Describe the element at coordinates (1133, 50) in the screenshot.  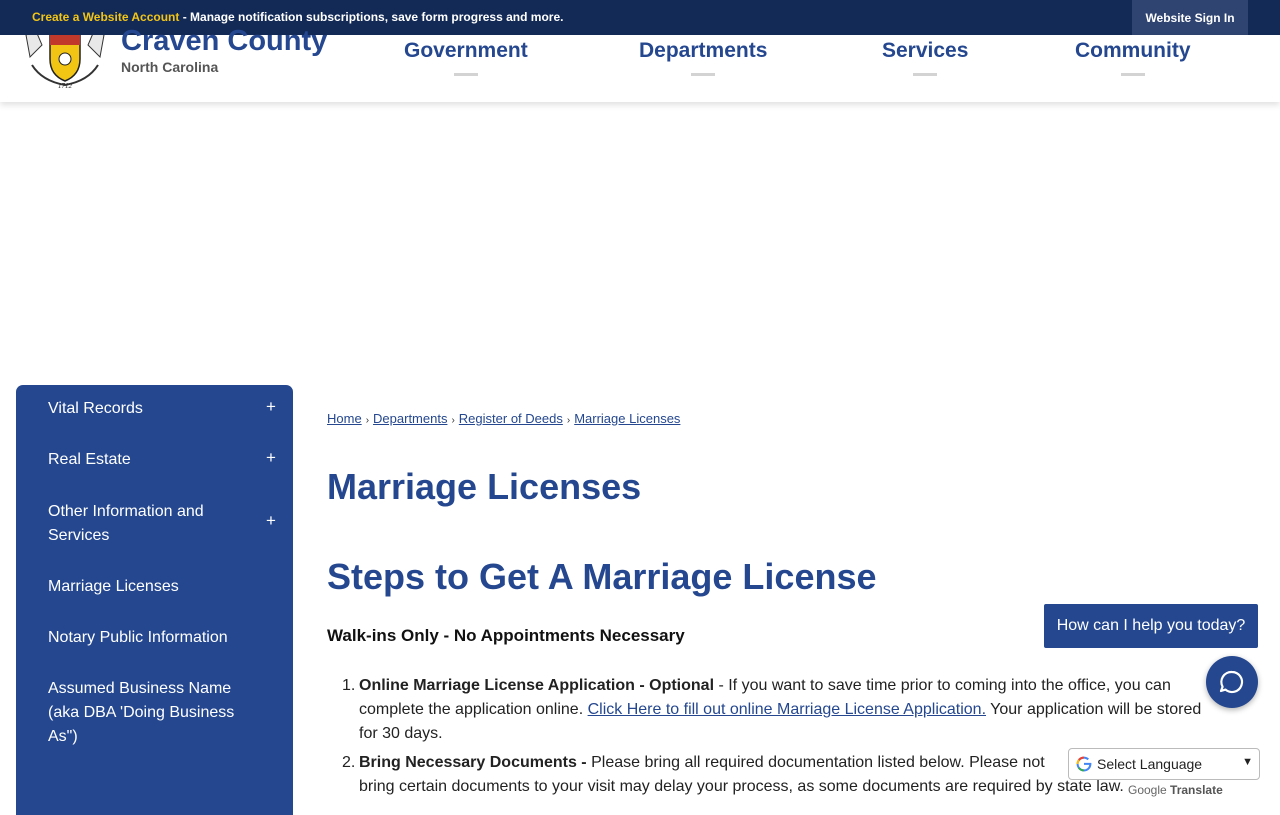
I see `nav-label: Community` at that location.